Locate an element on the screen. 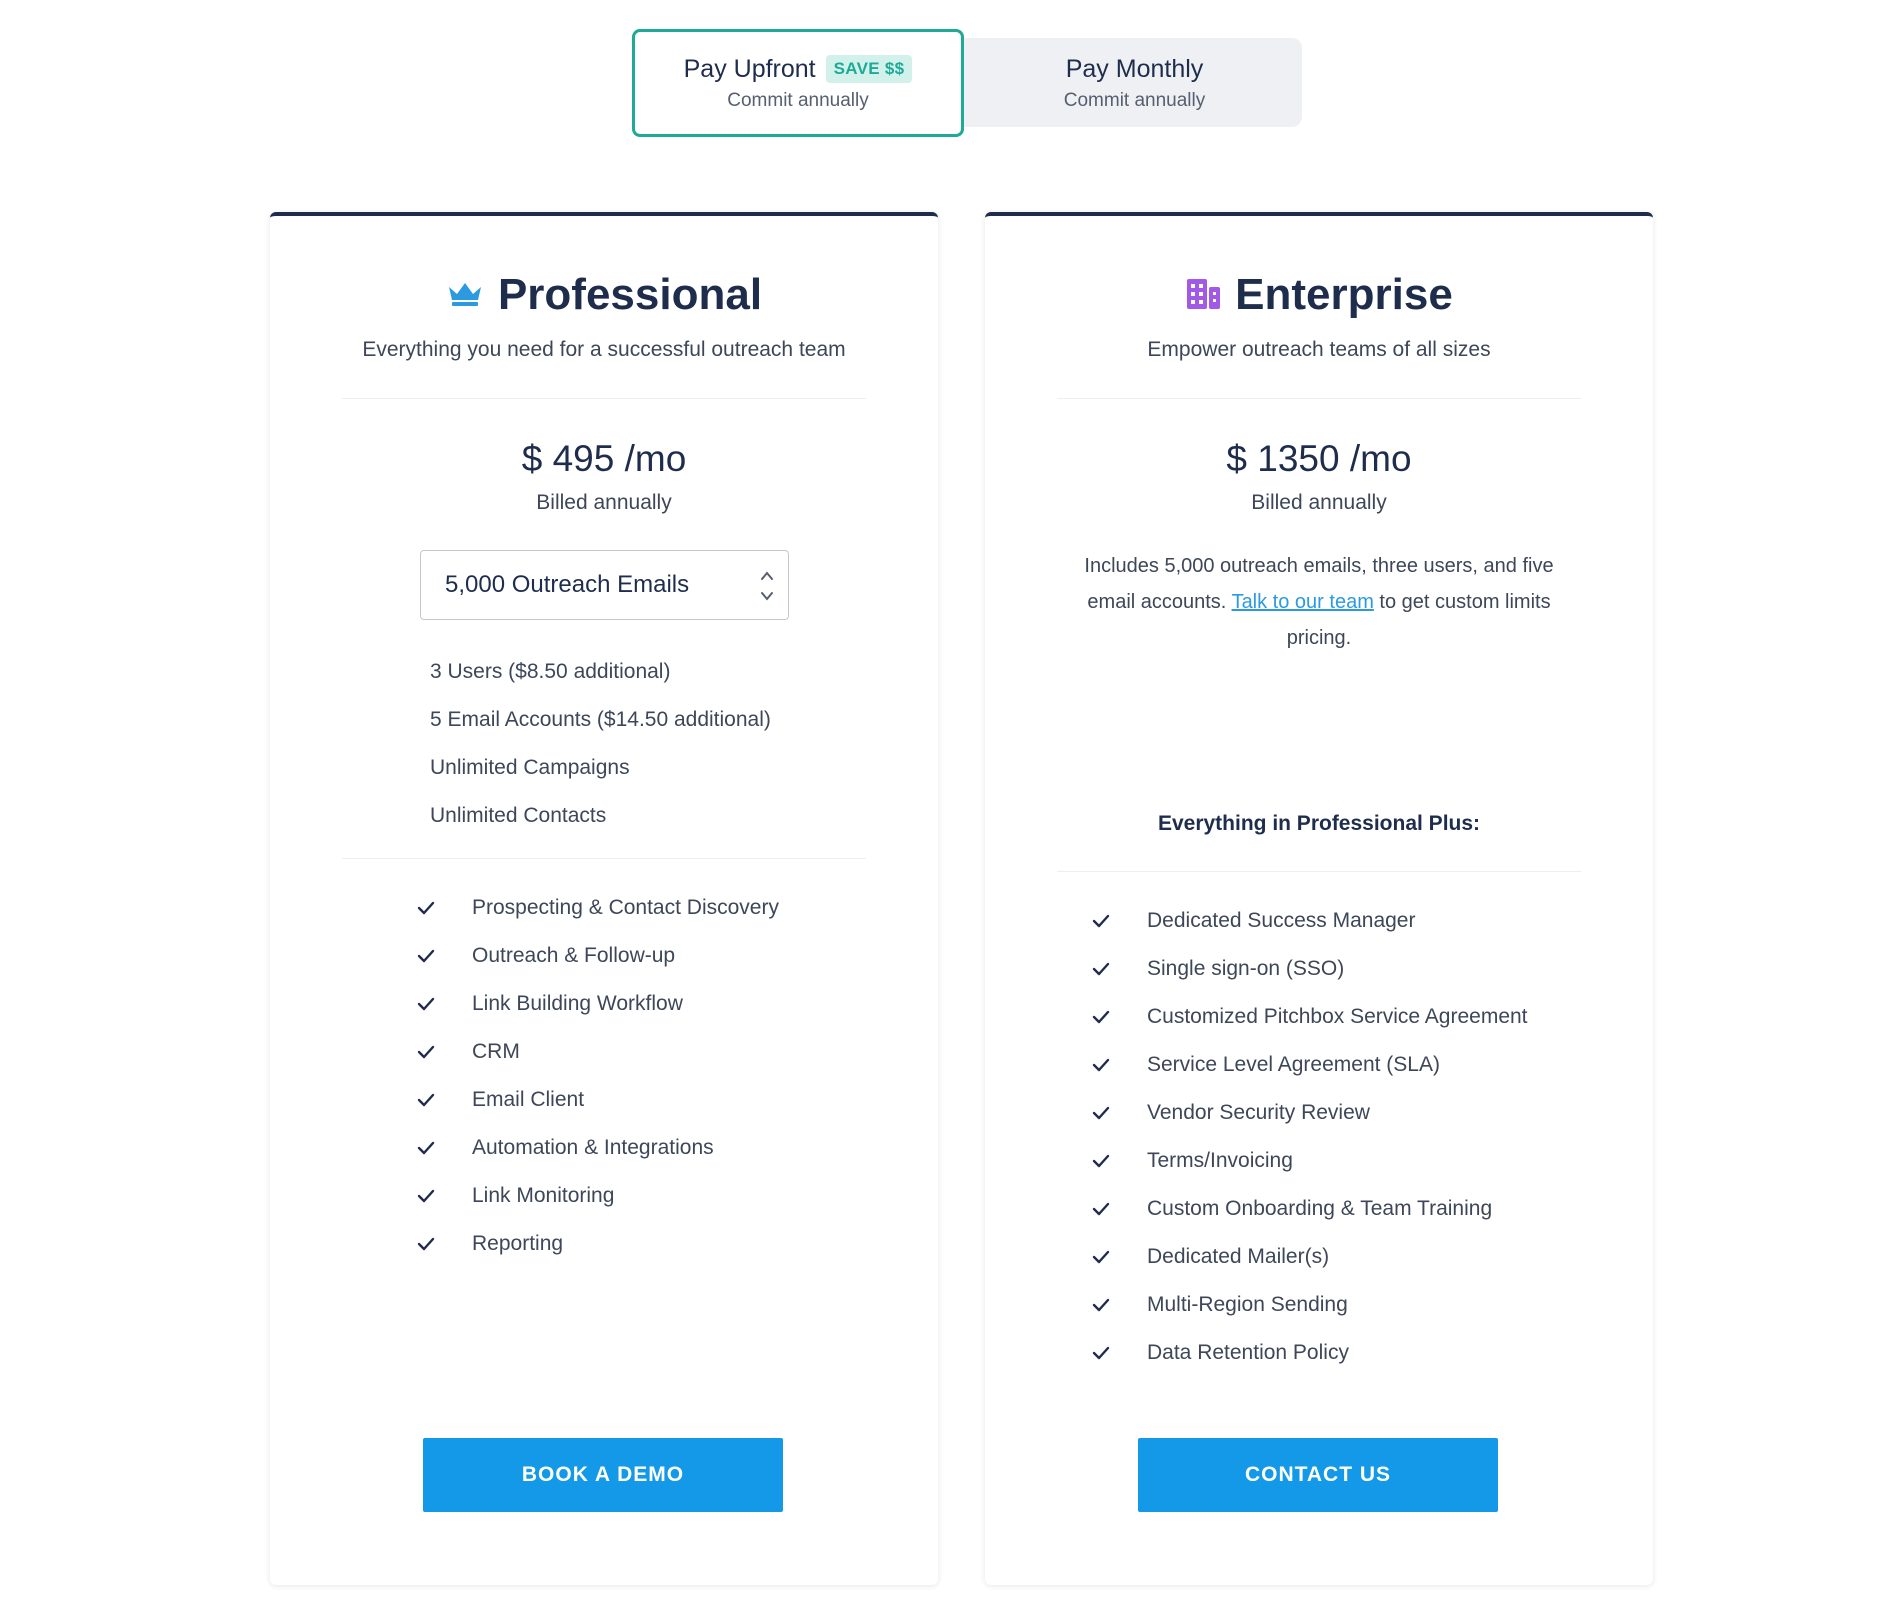  outreach-emails-value: 5,000 Outreach Emails is located at coordinates (567, 584).